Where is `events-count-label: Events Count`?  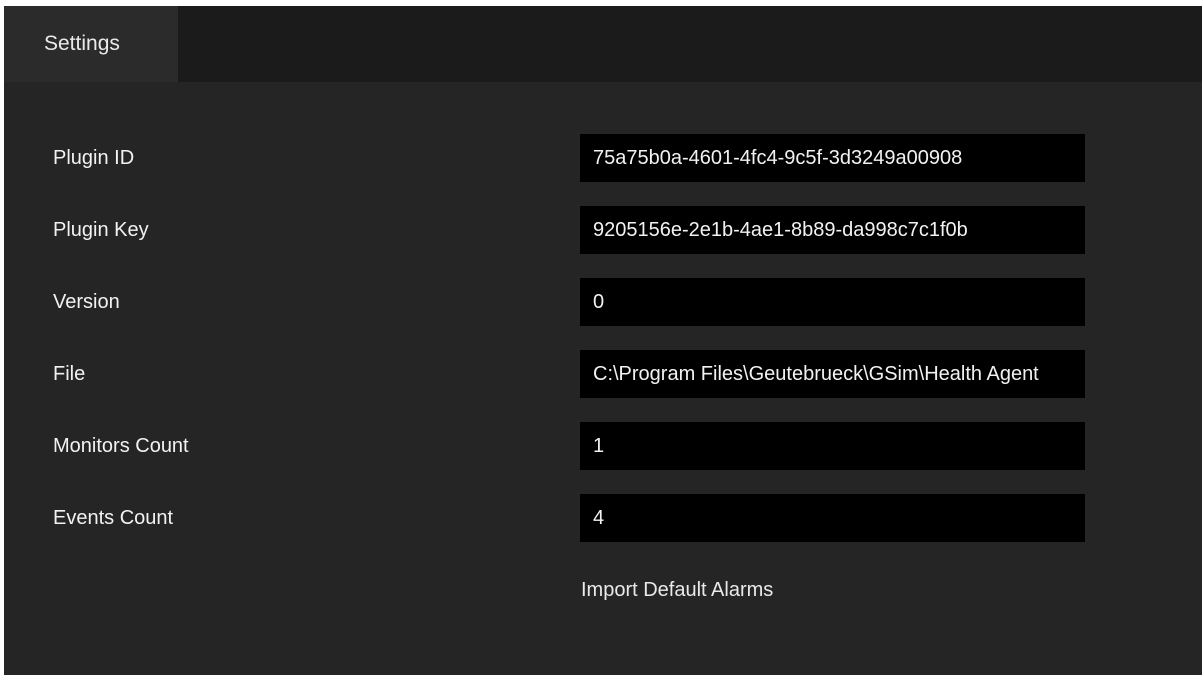
events-count-label: Events Count is located at coordinates (113, 518).